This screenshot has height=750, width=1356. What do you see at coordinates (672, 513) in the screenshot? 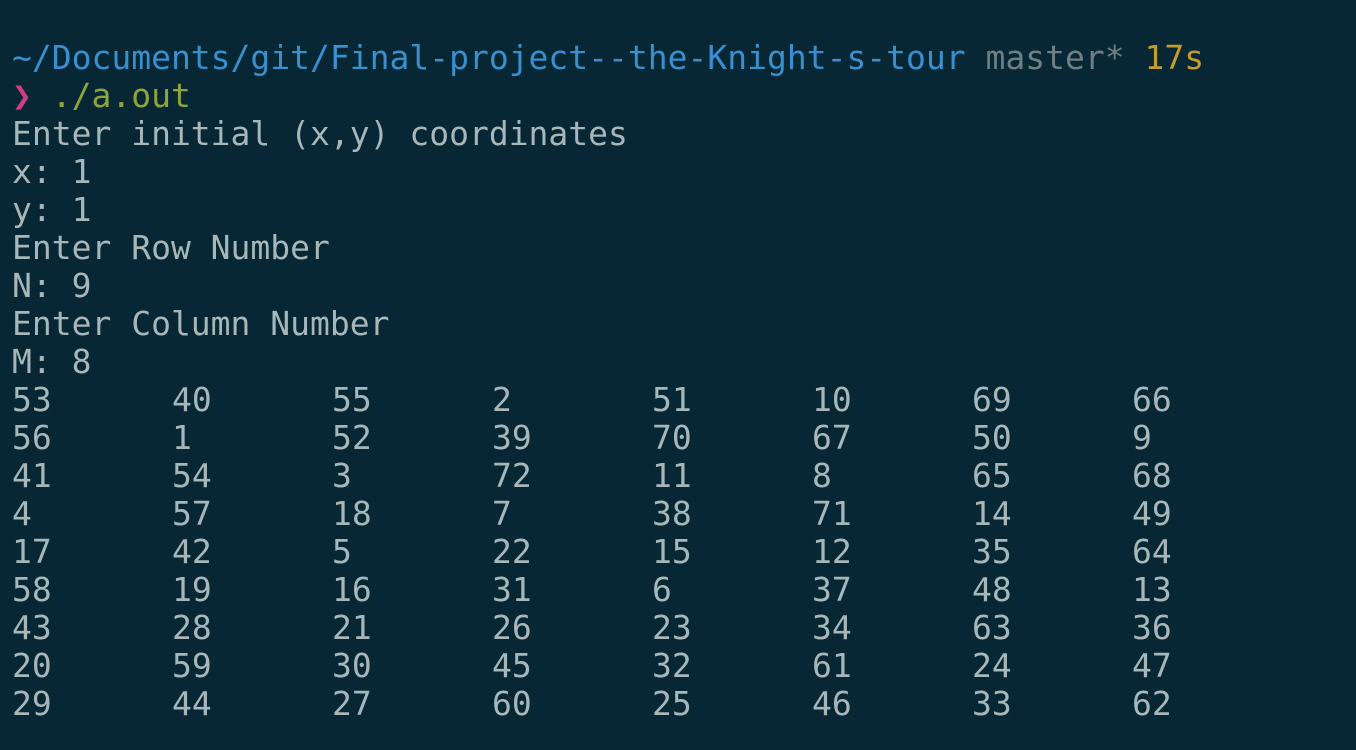
I see `board-cell: 38` at bounding box center [672, 513].